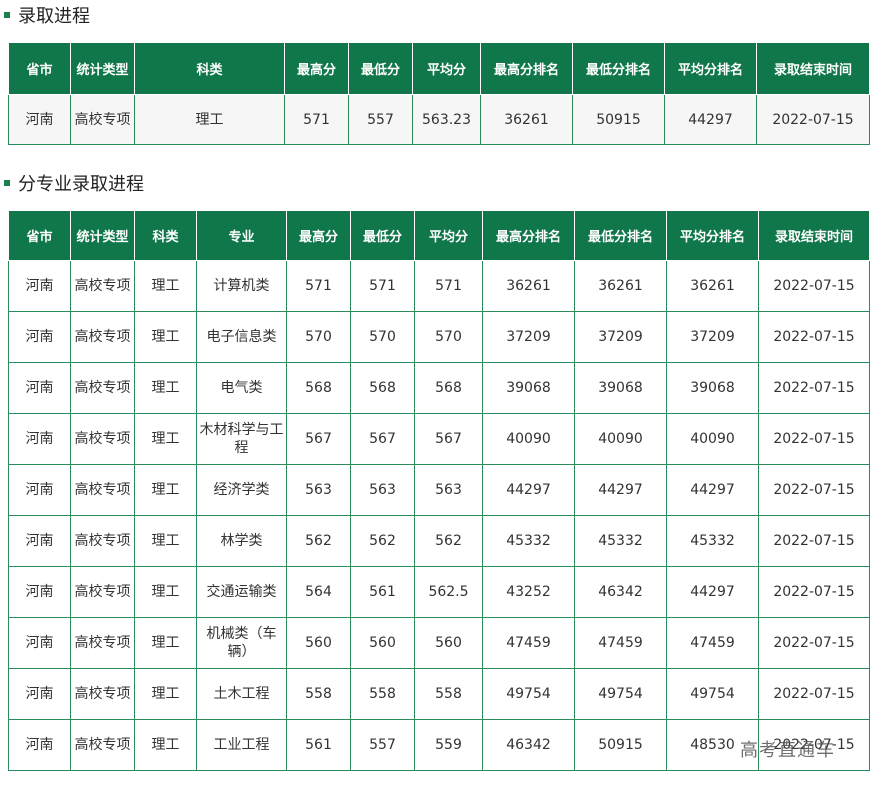  Describe the element at coordinates (528, 745) in the screenshot. I see `table-cell: 46342` at that location.